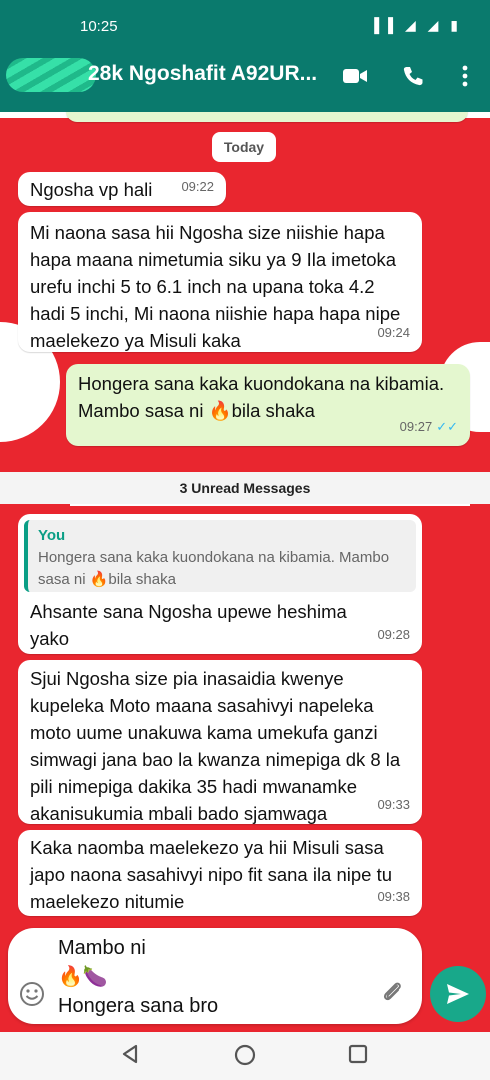  What do you see at coordinates (393, 993) in the screenshot?
I see `attach-icon` at bounding box center [393, 993].